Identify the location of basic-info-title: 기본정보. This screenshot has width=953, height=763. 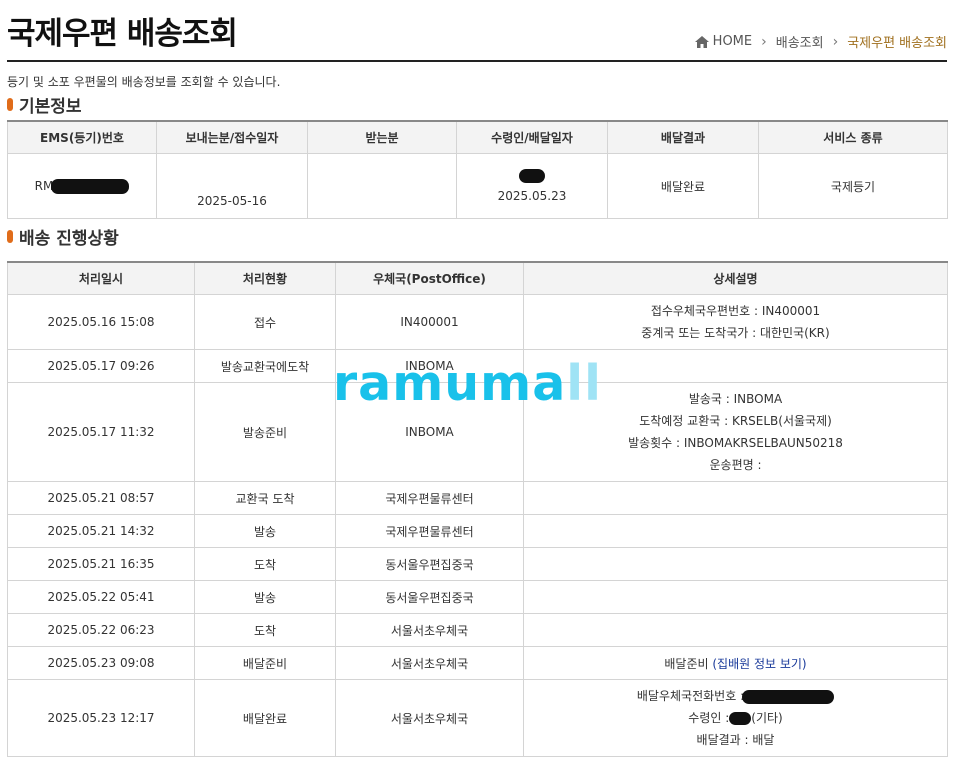
(50, 107).